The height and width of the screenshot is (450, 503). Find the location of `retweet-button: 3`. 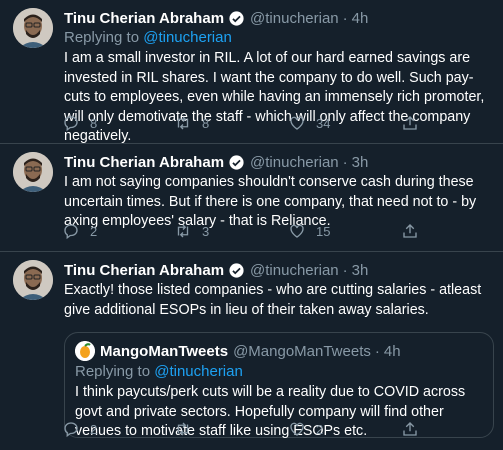

retweet-button: 3 is located at coordinates (191, 231).